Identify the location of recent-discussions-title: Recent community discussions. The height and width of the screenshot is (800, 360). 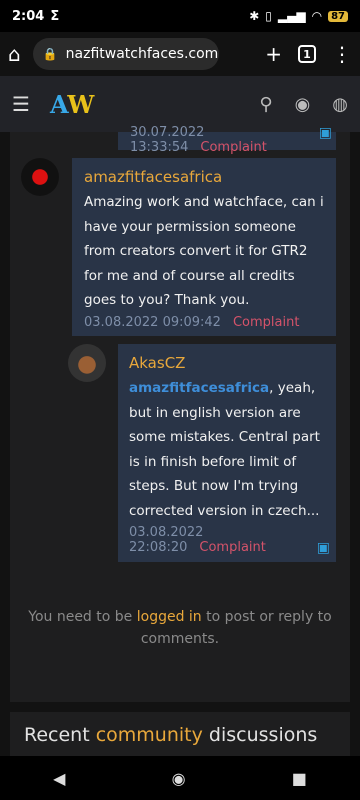
(171, 735).